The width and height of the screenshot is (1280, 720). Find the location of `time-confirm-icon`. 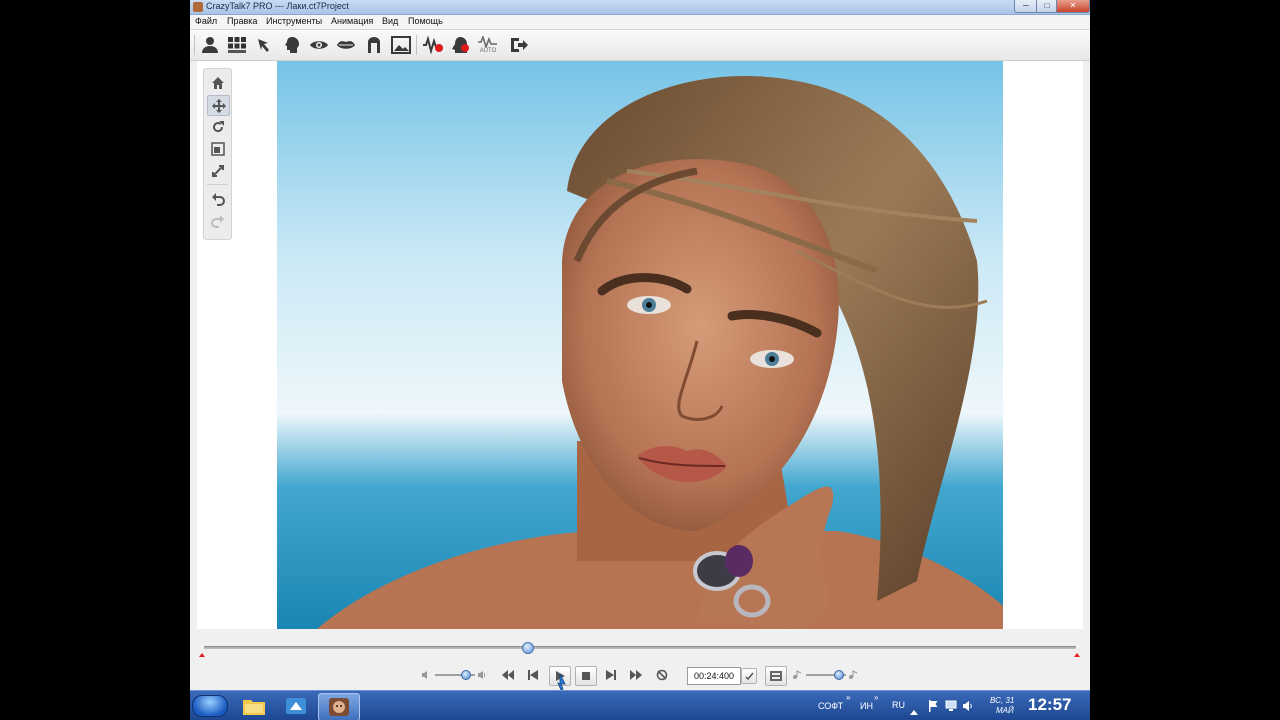

time-confirm-icon is located at coordinates (749, 676).